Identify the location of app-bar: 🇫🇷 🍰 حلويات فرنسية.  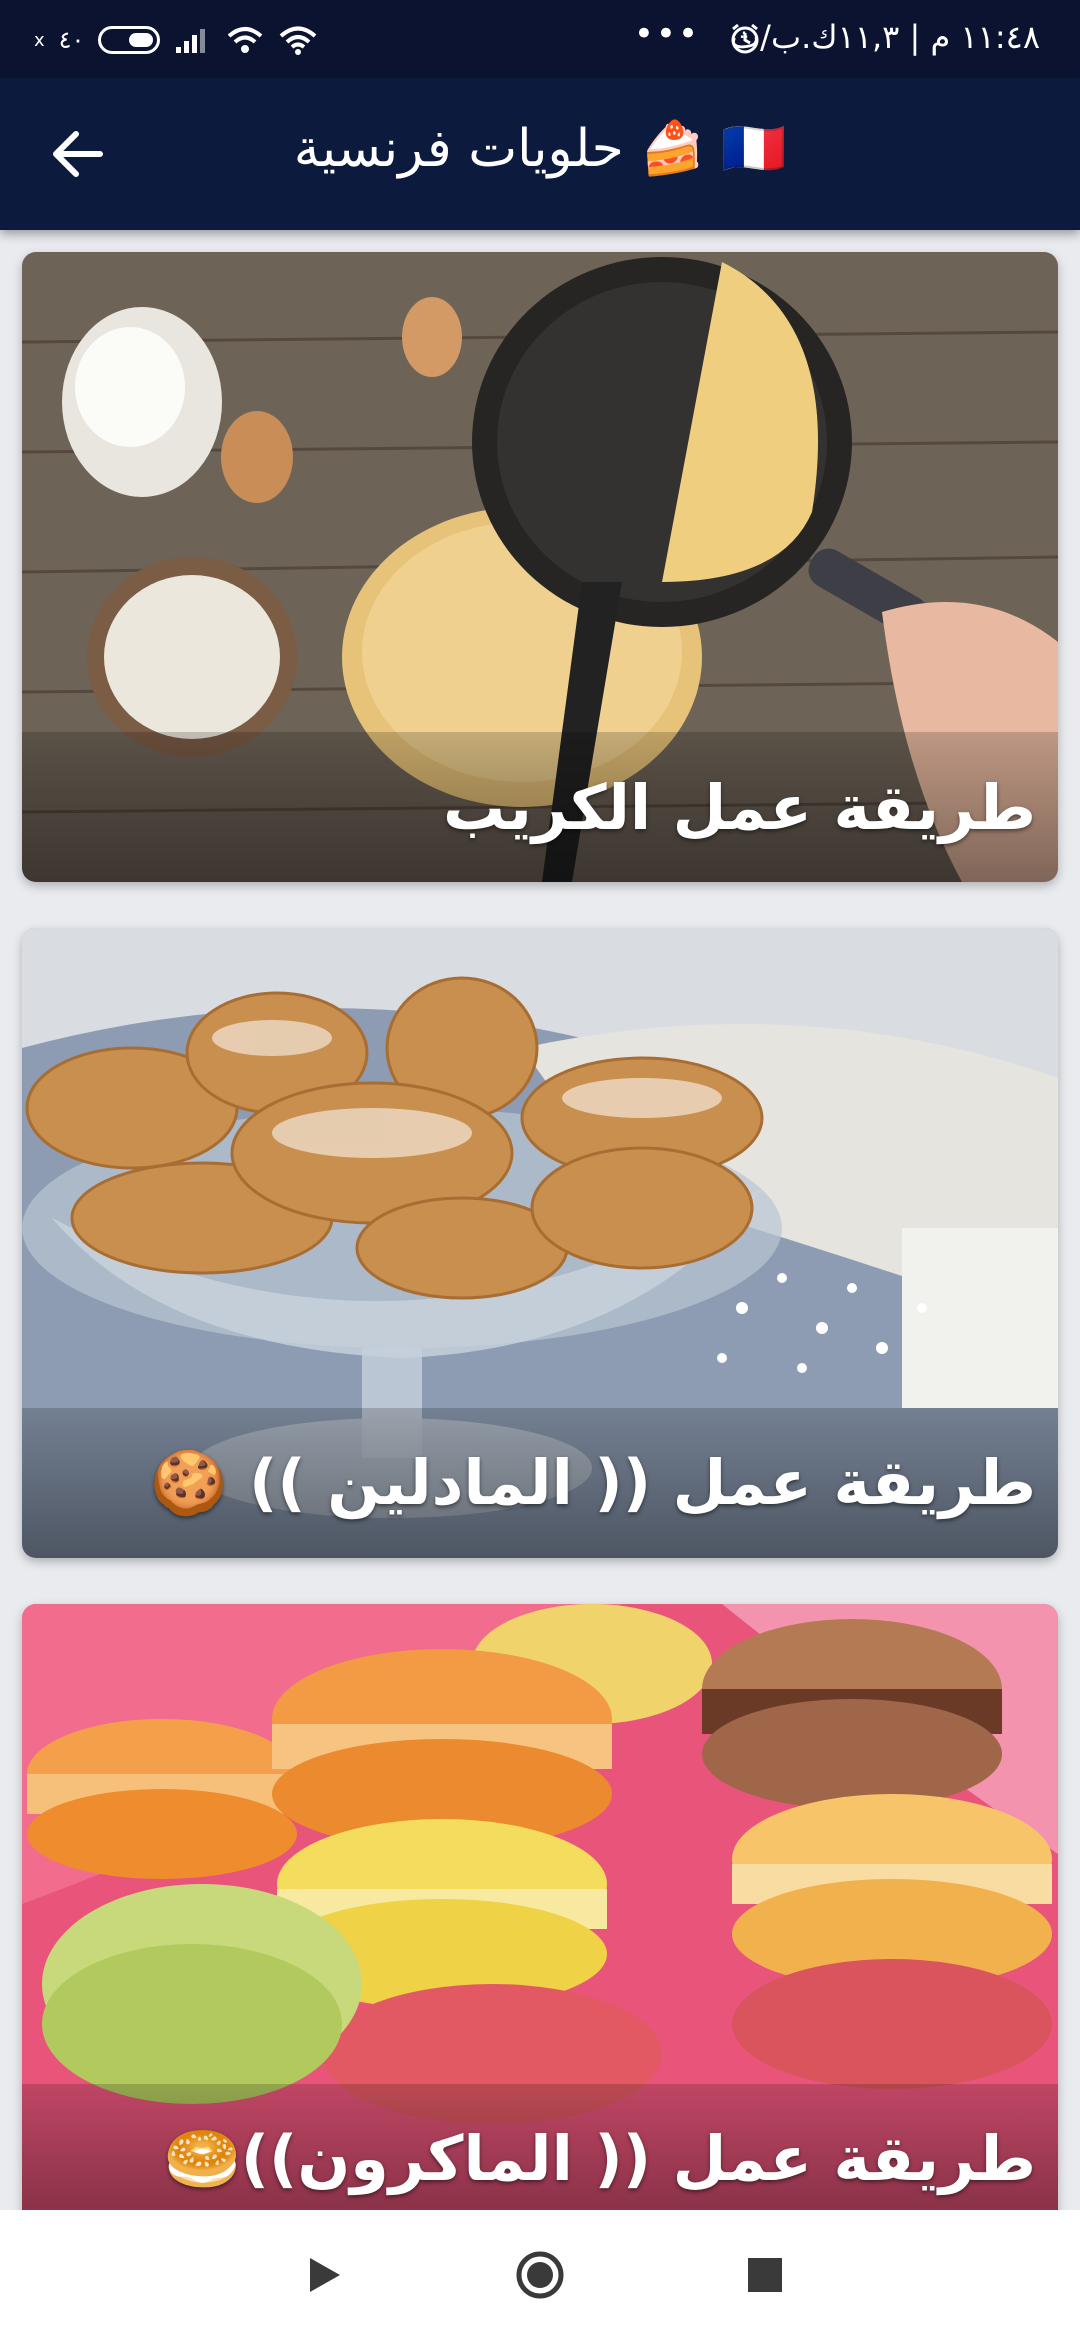
(540, 154).